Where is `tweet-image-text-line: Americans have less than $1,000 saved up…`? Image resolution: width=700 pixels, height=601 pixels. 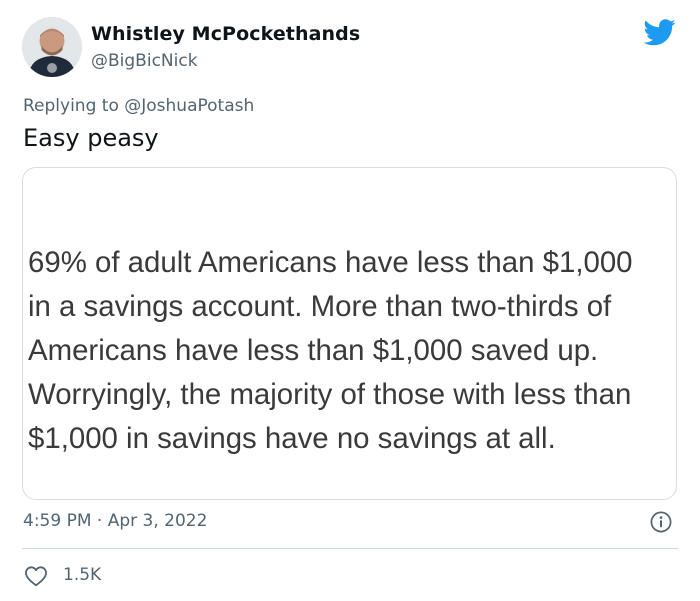 tweet-image-text-line: Americans have less than $1,000 saved up… is located at coordinates (313, 350).